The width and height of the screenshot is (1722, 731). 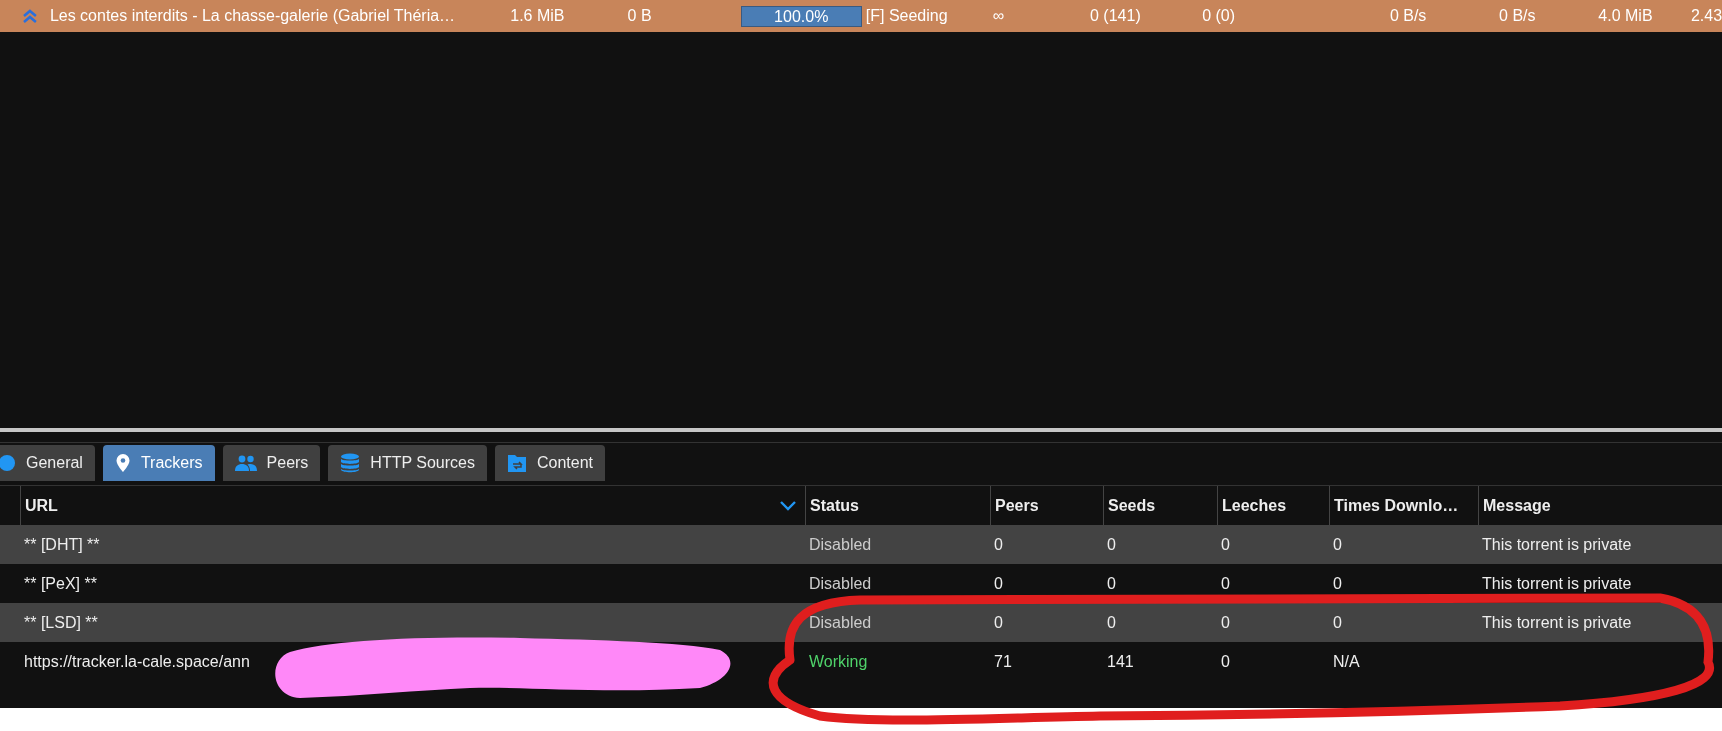 What do you see at coordinates (907, 16) in the screenshot?
I see `status-text: [F] Seeding` at bounding box center [907, 16].